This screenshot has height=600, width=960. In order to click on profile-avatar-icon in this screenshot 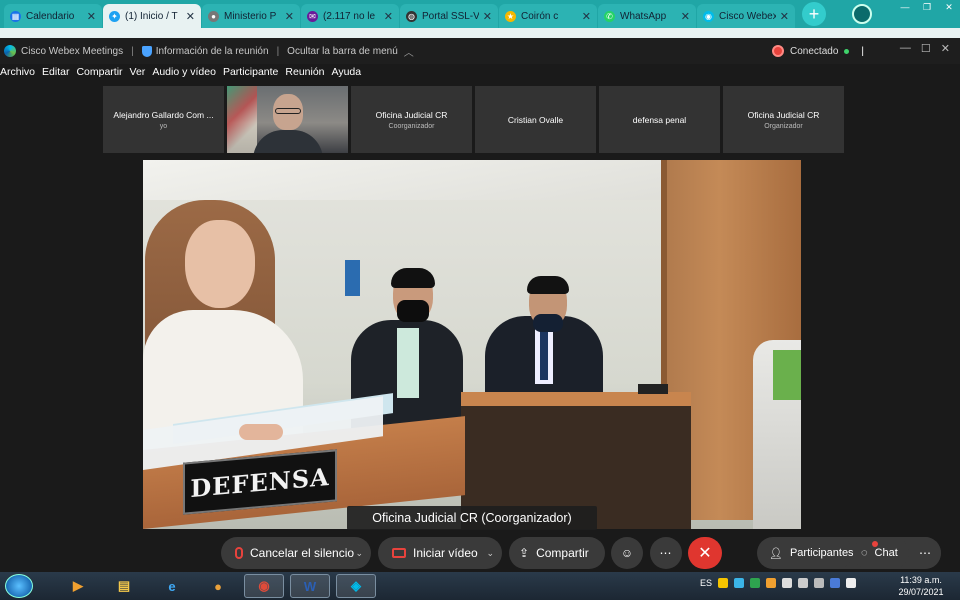, I will do `click(862, 14)`.